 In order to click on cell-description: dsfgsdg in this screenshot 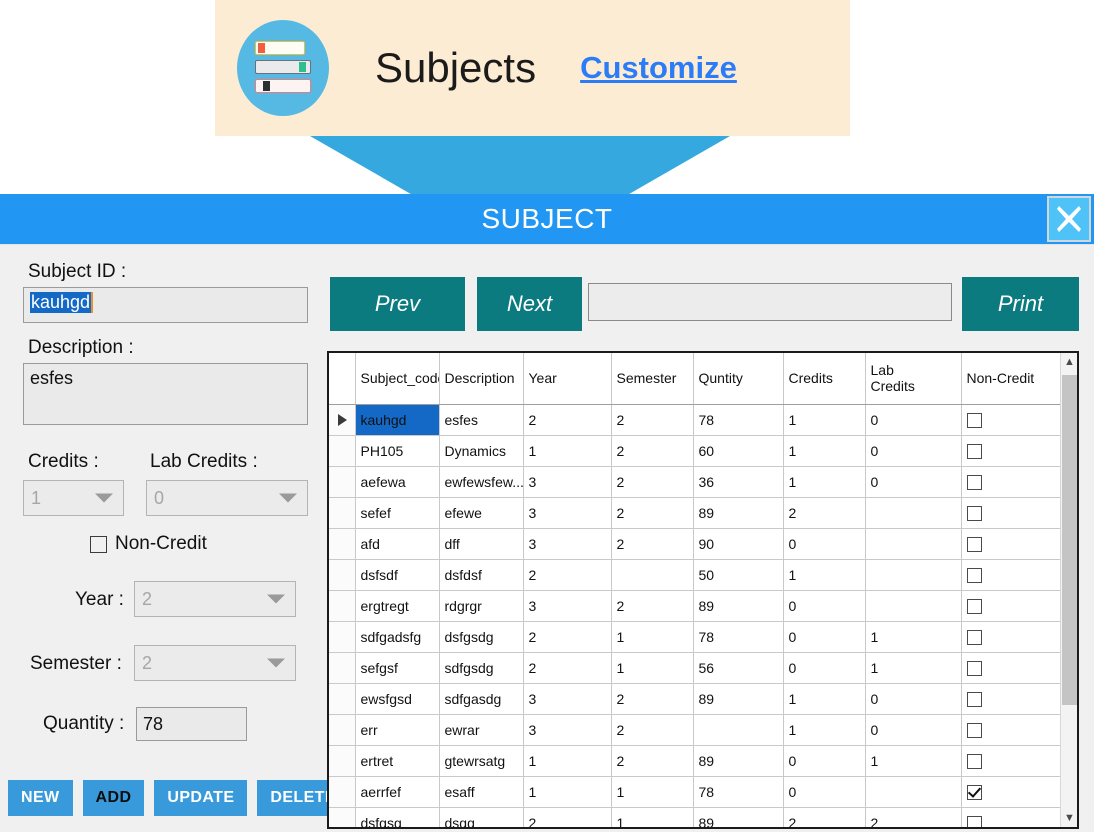, I will do `click(481, 637)`.